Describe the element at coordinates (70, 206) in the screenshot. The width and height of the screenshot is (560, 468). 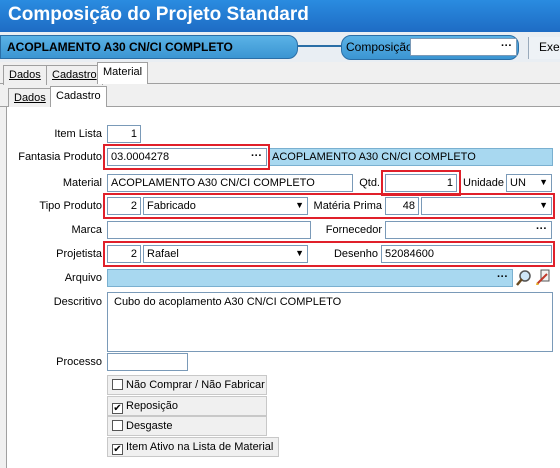
I see `tipo-produto-label: Tipo Produto` at that location.